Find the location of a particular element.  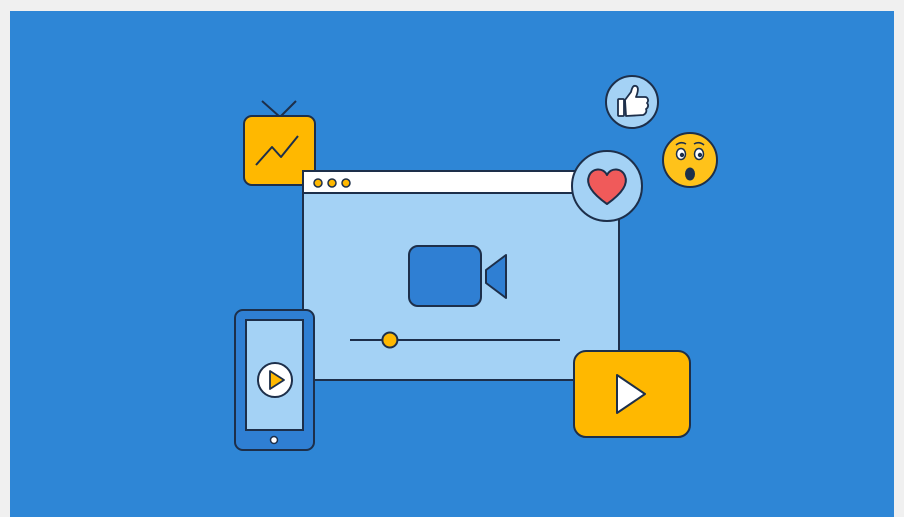

progress-knob is located at coordinates (390, 340).